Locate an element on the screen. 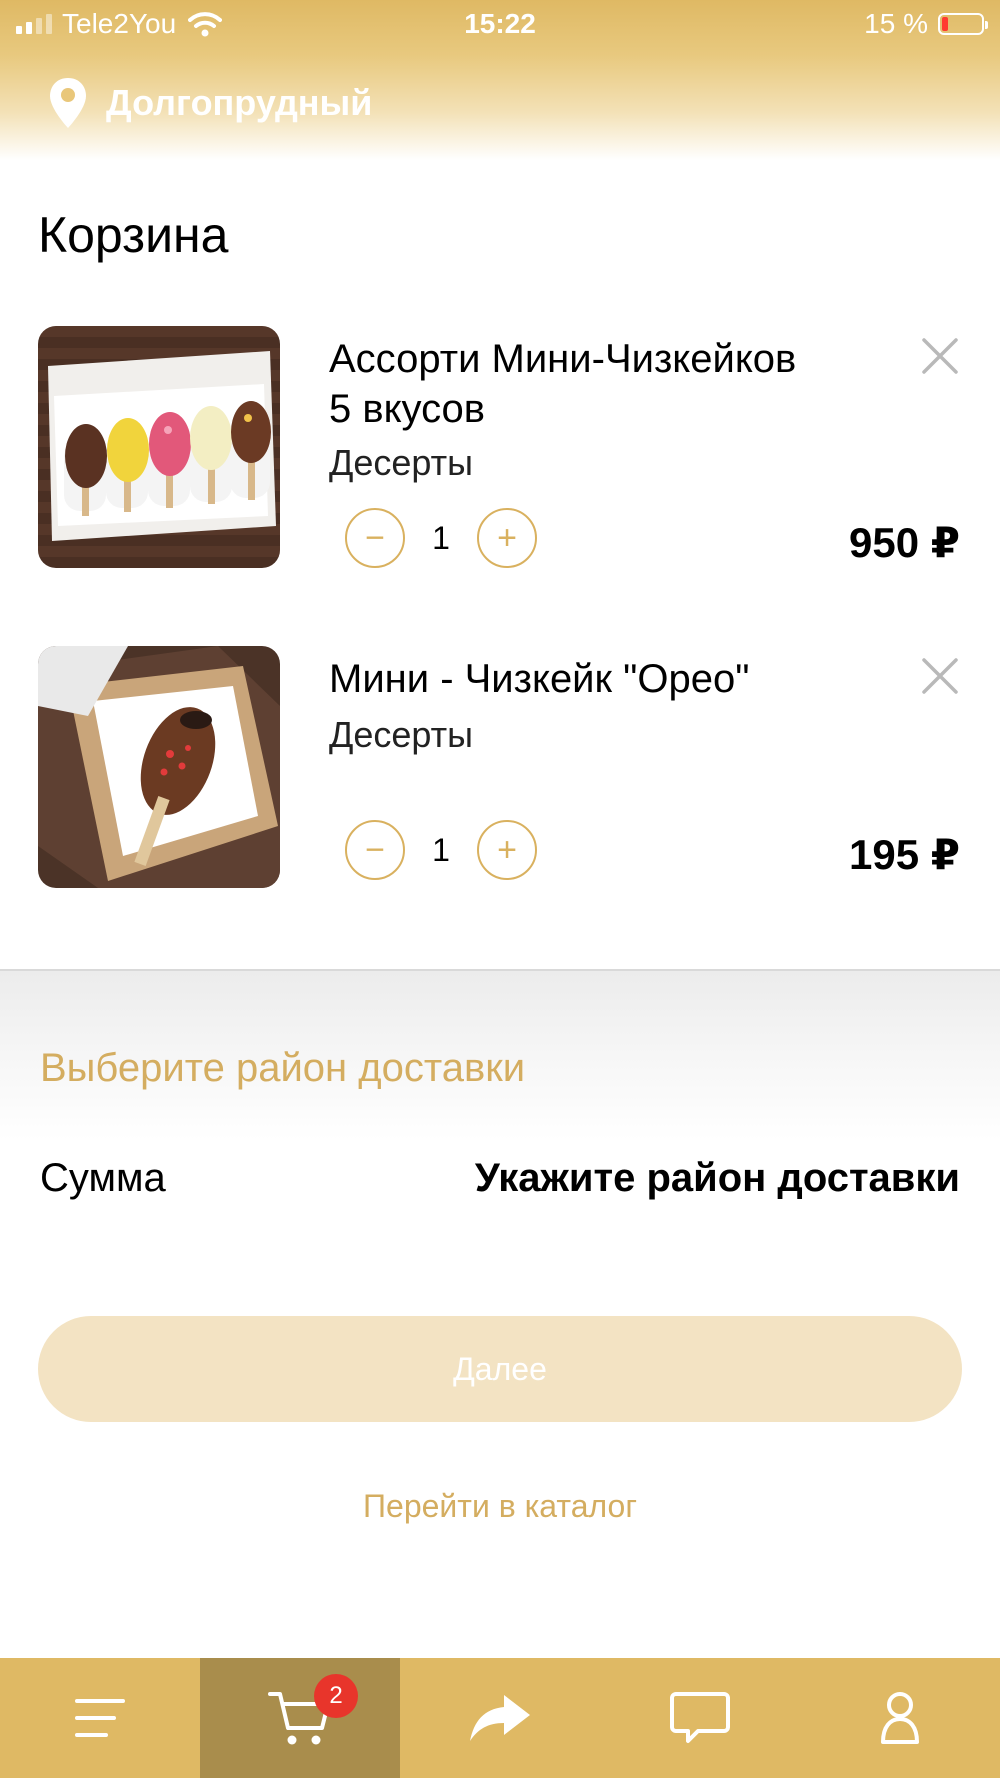 The width and height of the screenshot is (1000, 1778). choose-delivery-district-link: Выберите район доставки is located at coordinates (282, 1068).